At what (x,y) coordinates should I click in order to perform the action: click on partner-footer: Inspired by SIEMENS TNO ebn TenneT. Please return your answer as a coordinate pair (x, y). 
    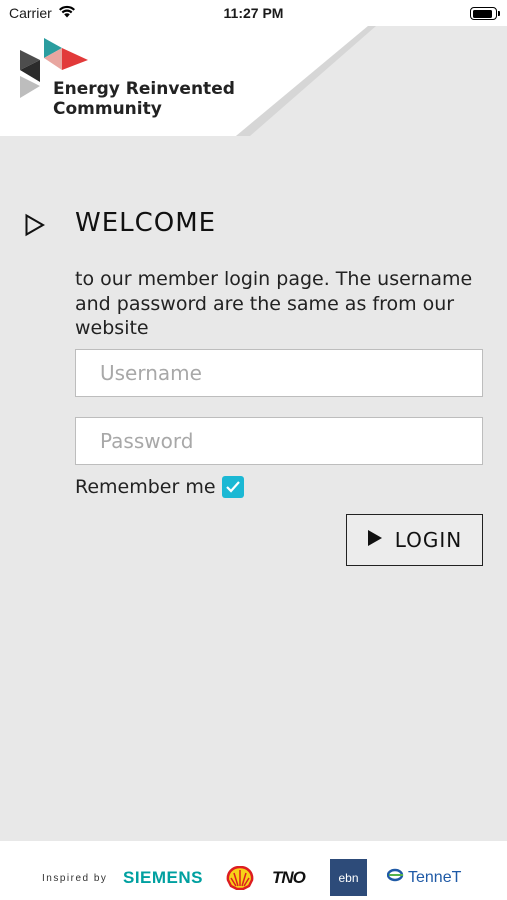
    Looking at the image, I should click on (253, 870).